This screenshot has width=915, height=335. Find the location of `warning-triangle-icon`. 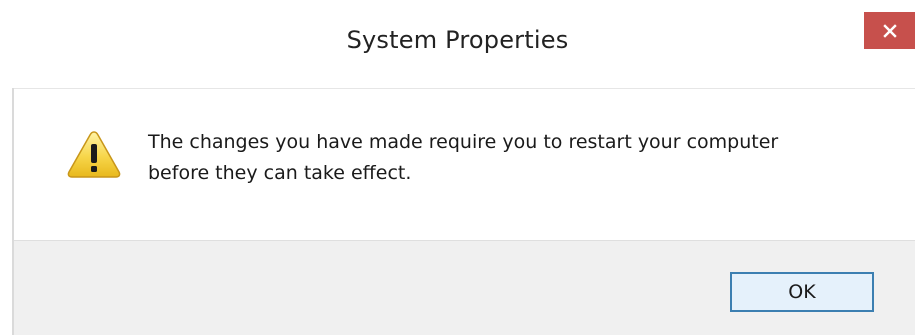

warning-triangle-icon is located at coordinates (94, 154).